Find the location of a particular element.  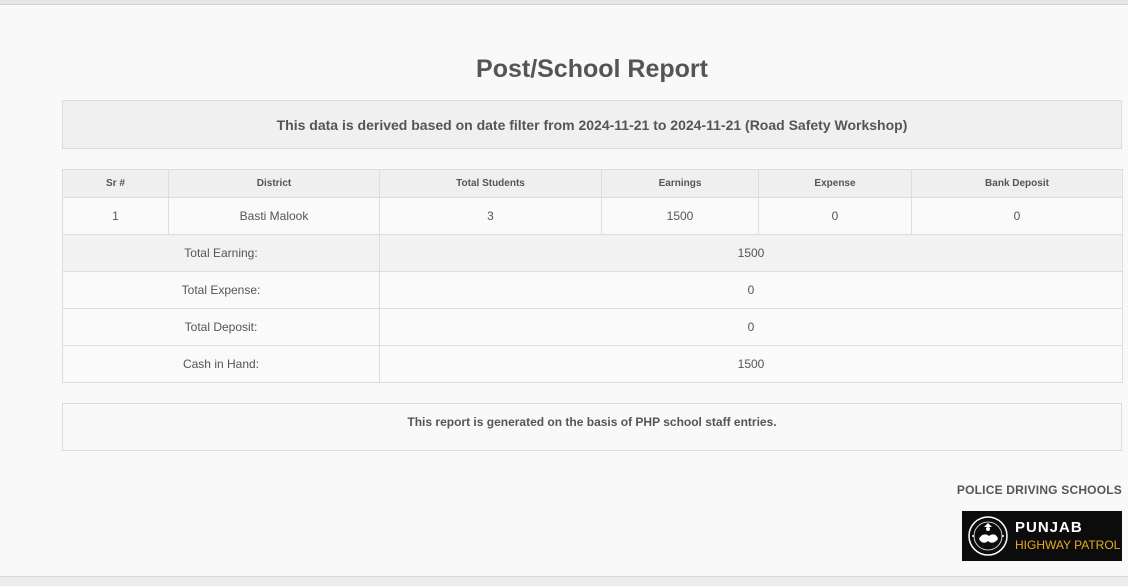

punjab-highway-patrol-logo: PUNJAB HIGHWAY PATROL is located at coordinates (1042, 536).